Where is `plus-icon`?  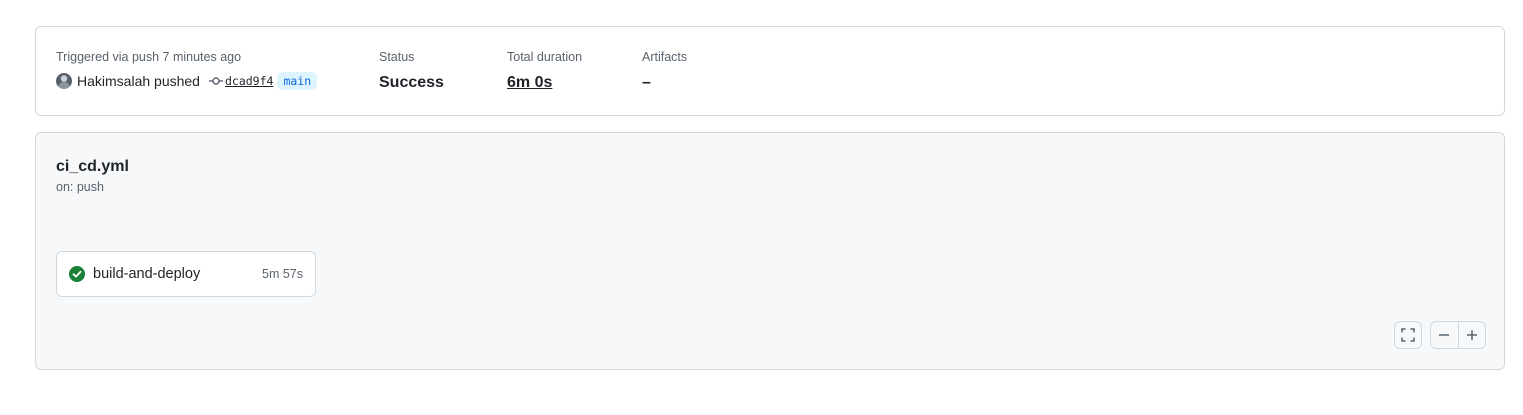 plus-icon is located at coordinates (1472, 335).